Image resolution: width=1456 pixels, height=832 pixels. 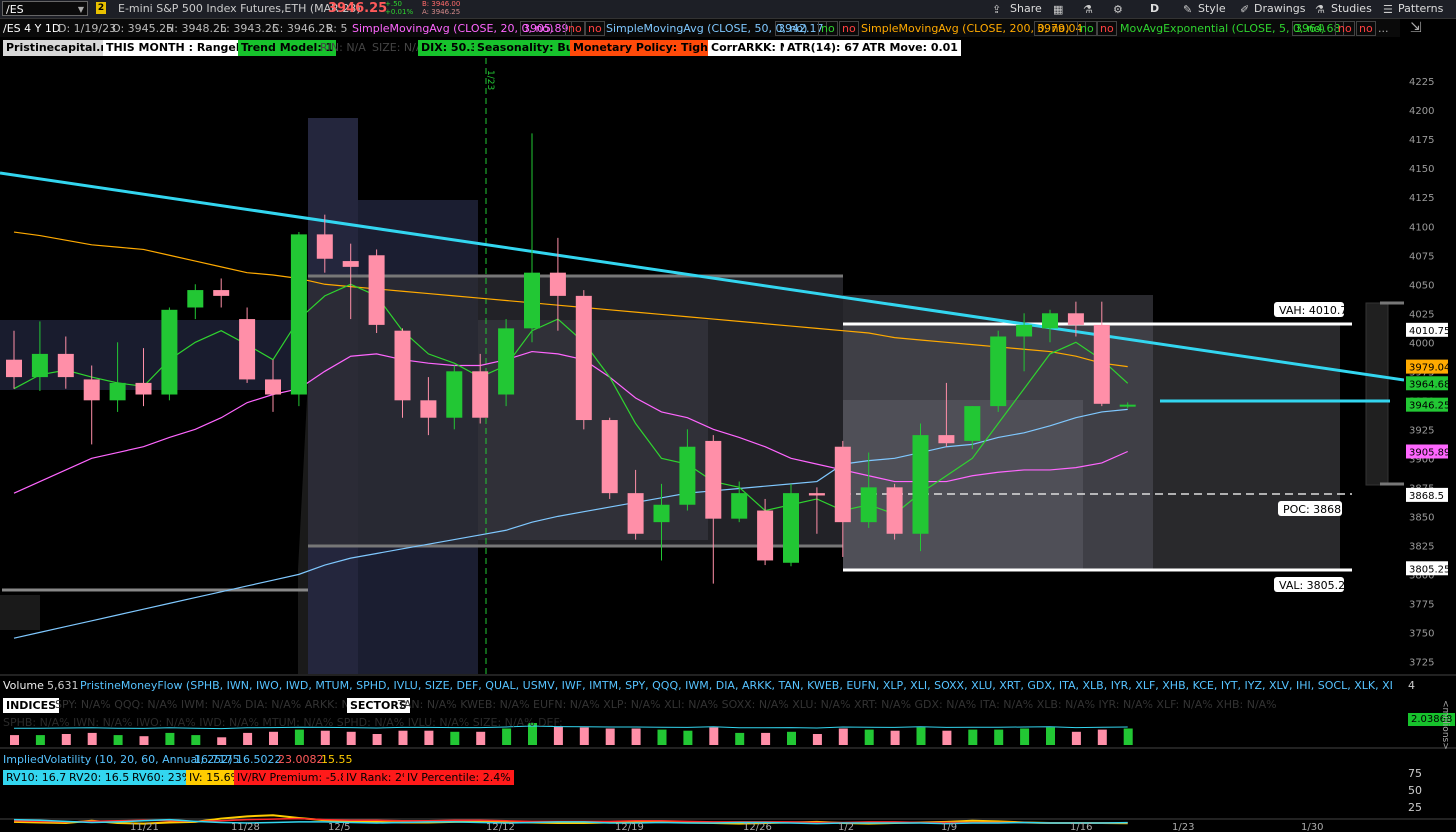 I want to click on iv-scale-50: 50, so click(x=1415, y=790).